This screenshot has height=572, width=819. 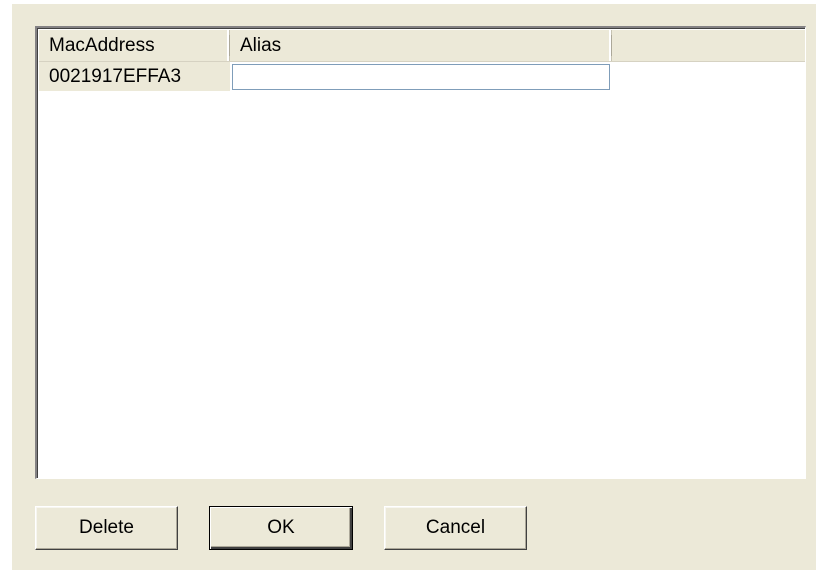 I want to click on table-row: 0021917EFFA3, so click(x=422, y=76).